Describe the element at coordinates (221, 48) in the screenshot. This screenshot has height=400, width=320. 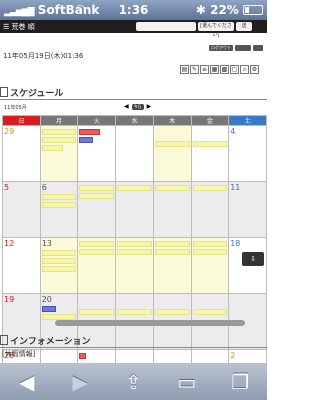
I see `logout-button: ログアウト` at that location.